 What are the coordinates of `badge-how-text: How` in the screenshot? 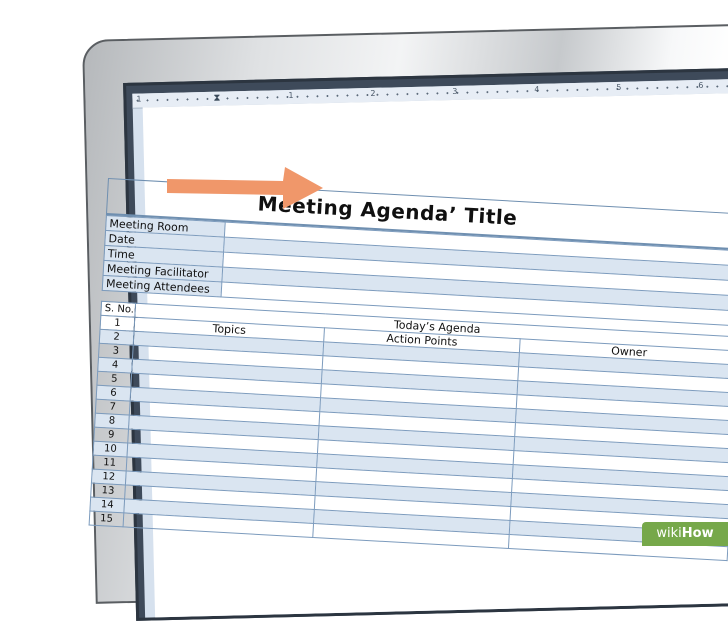 It's located at (697, 533).